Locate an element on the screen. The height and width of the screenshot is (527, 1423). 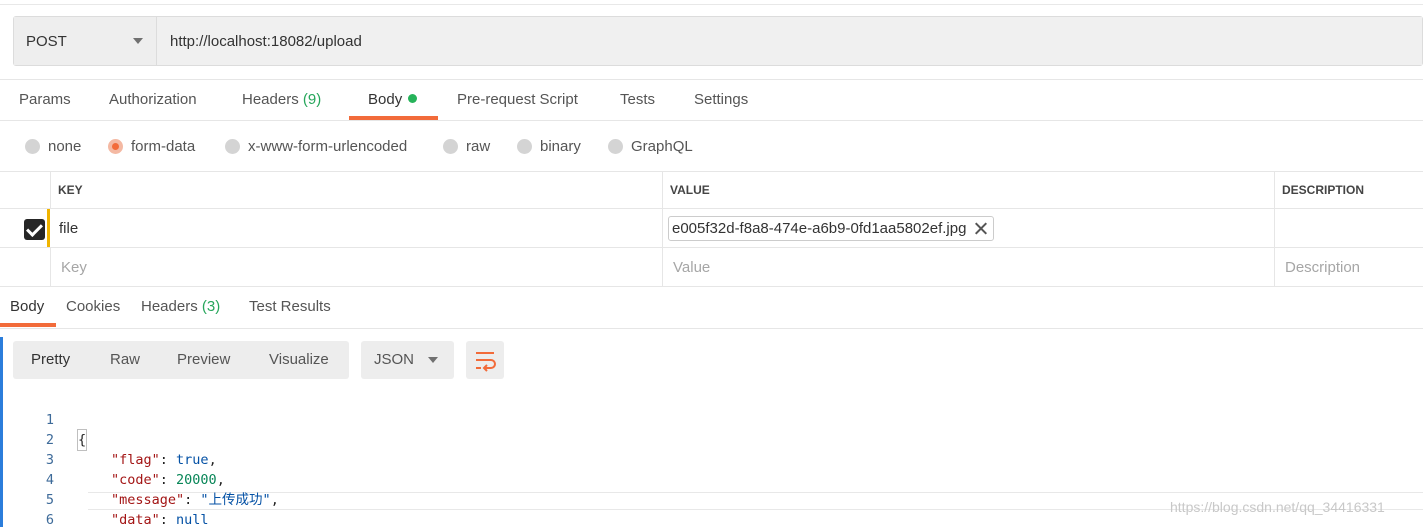
tab-label: Test Results is located at coordinates (290, 306).